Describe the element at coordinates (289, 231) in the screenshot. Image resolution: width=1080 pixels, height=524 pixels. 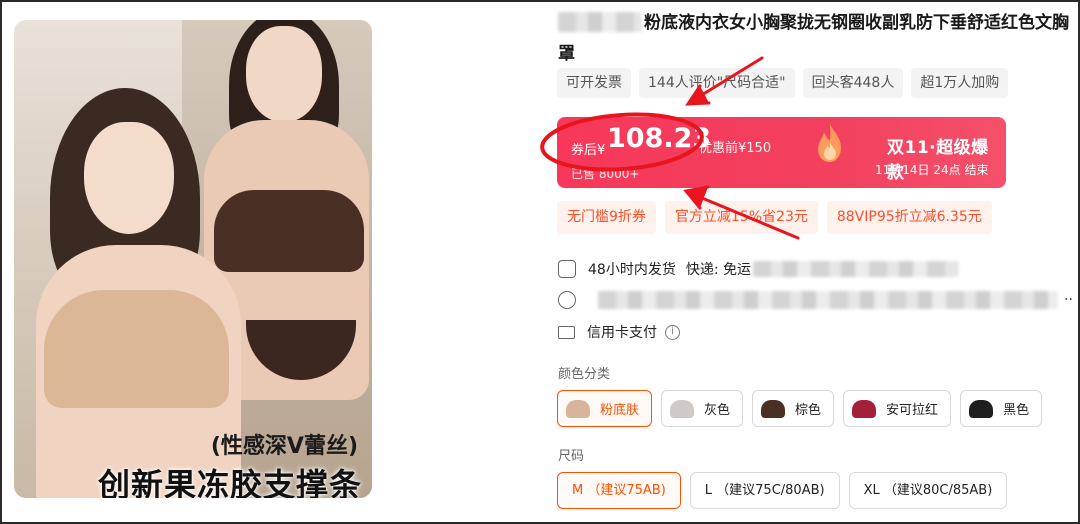
I see `brown-bra` at that location.